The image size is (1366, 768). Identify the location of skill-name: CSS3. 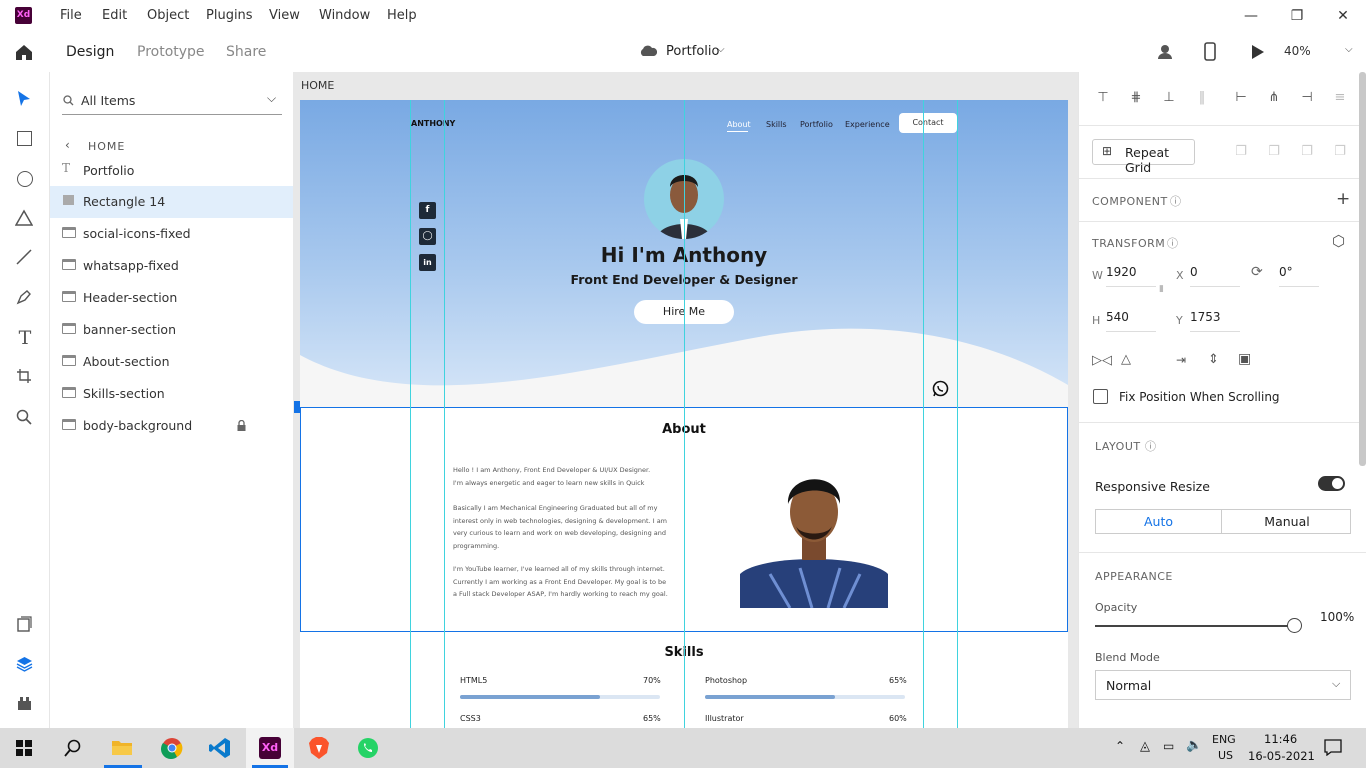
(470, 718).